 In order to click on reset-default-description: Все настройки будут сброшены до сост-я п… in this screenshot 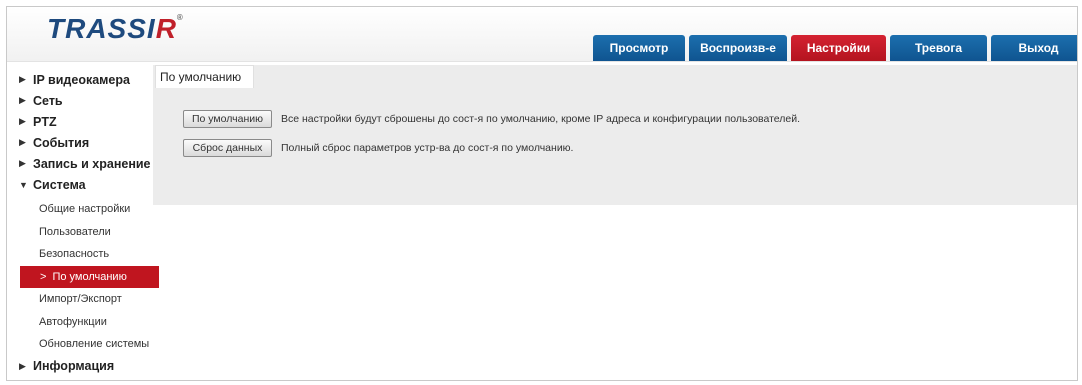, I will do `click(541, 119)`.